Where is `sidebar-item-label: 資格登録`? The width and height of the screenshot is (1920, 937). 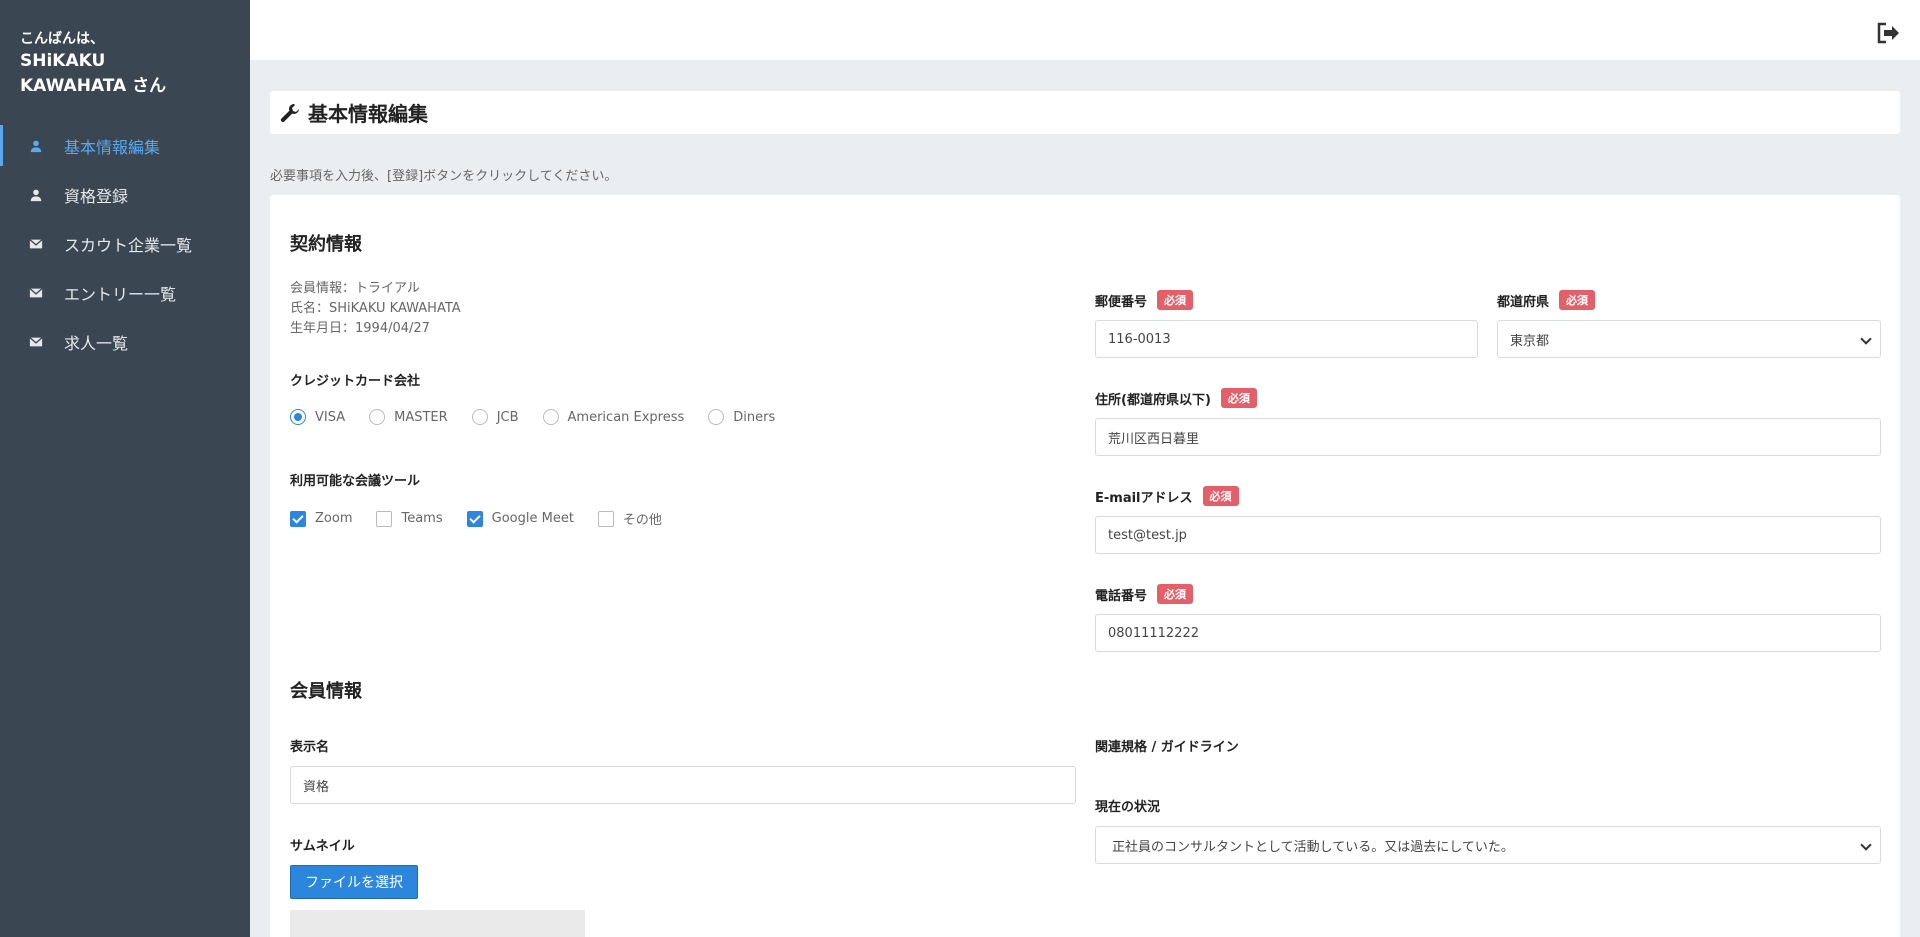 sidebar-item-label: 資格登録 is located at coordinates (96, 196).